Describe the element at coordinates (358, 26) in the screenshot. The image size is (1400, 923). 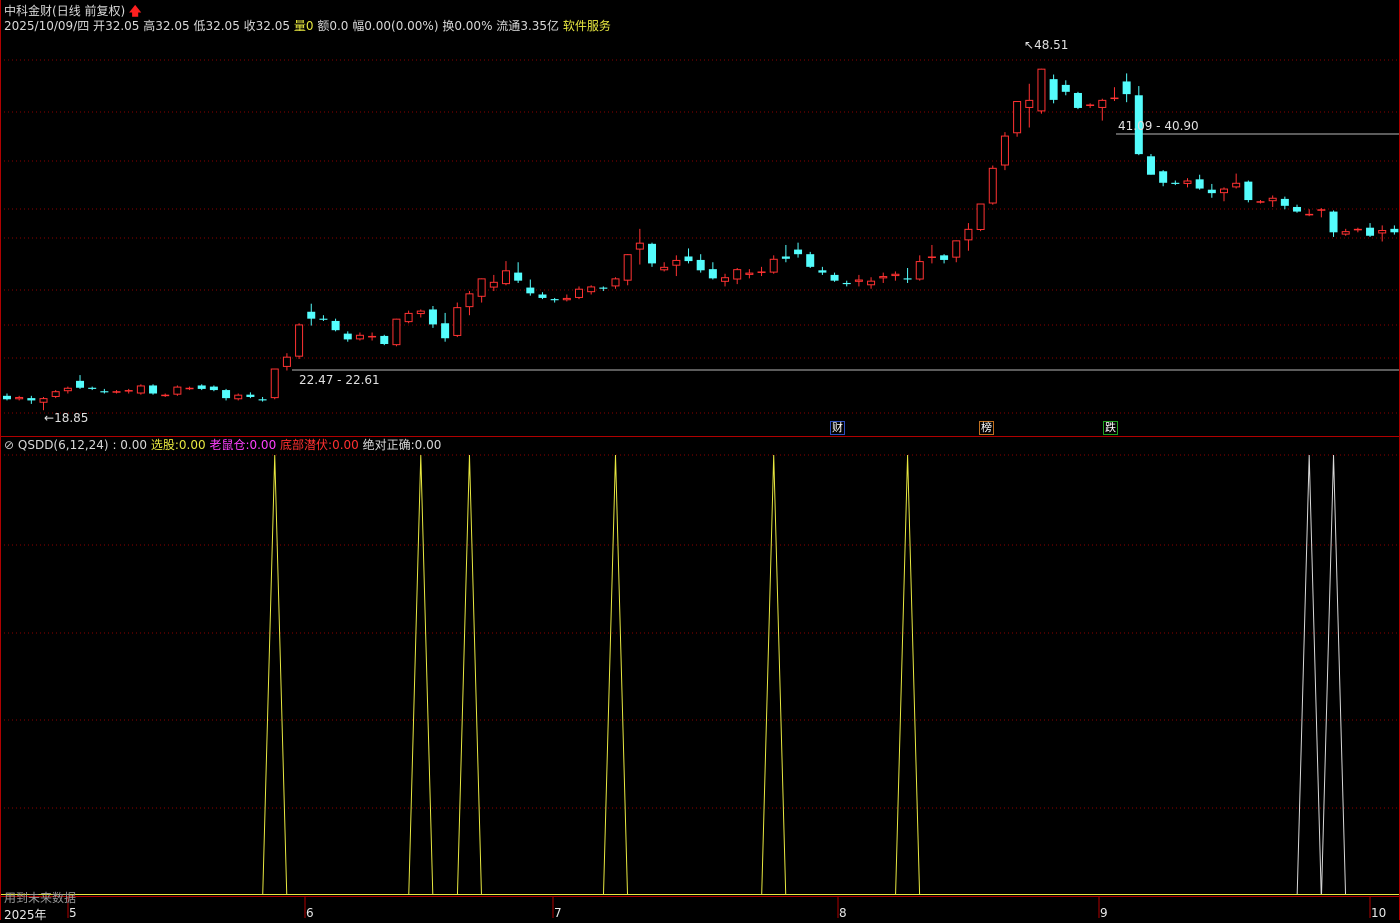
I see `change-label: 幅` at that location.